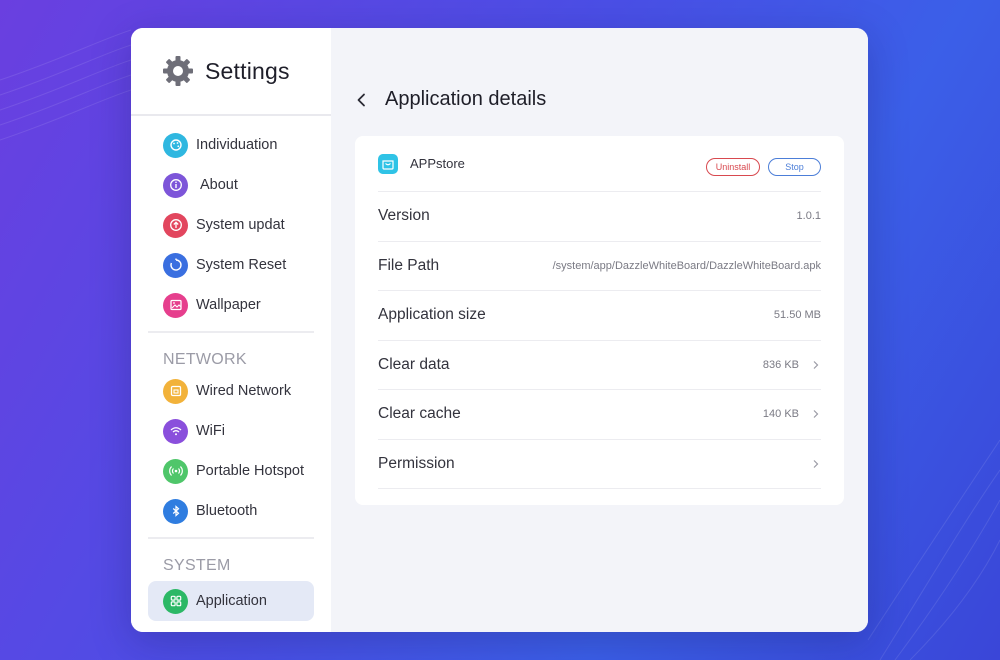 This screenshot has width=1000, height=660. Describe the element at coordinates (175, 305) in the screenshot. I see `image-icon` at that location.